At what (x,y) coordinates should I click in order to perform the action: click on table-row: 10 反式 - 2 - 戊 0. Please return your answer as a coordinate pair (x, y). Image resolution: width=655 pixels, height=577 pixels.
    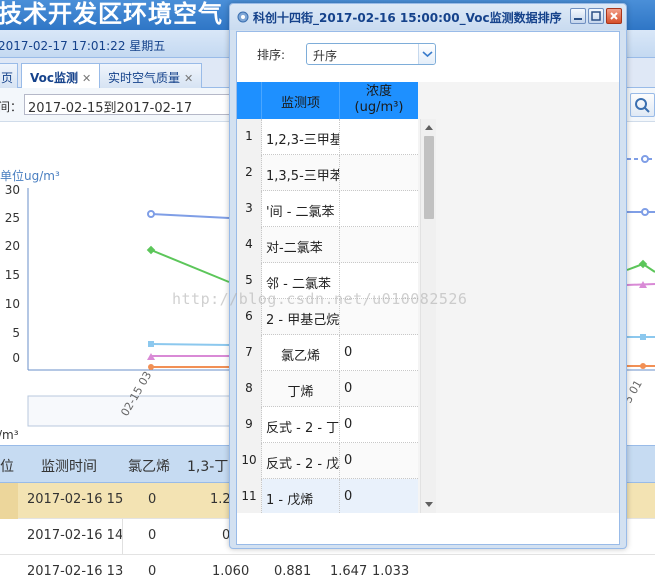
    Looking at the image, I should click on (327, 461).